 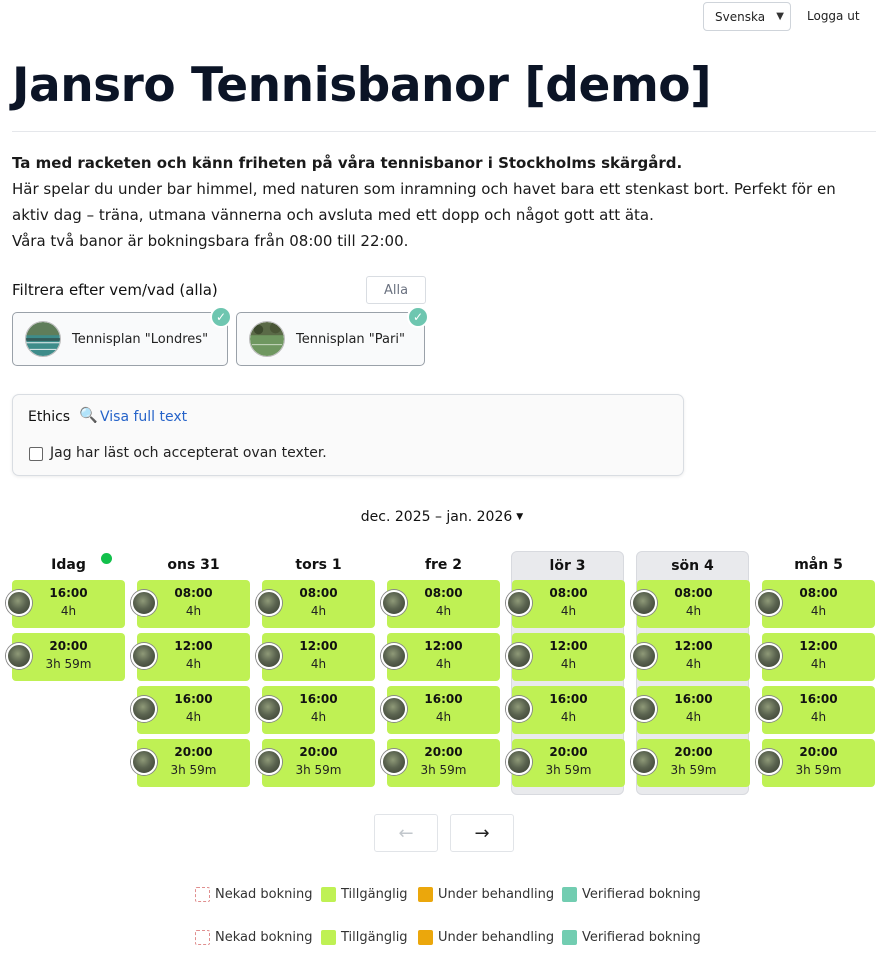 I want to click on caret-down-icon: ▼, so click(x=520, y=517).